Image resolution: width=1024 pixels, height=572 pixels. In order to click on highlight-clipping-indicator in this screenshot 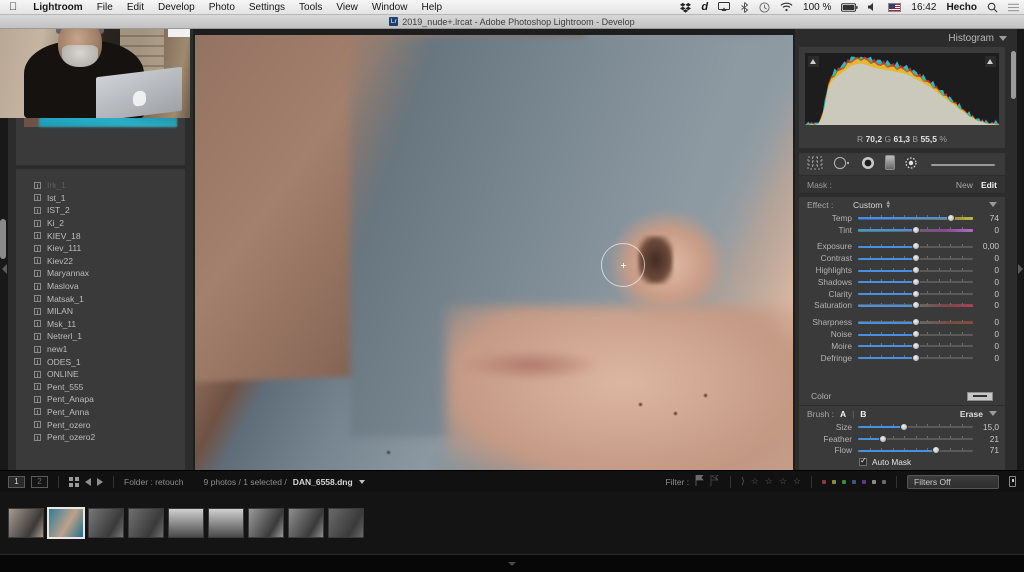, I will do `click(990, 61)`.